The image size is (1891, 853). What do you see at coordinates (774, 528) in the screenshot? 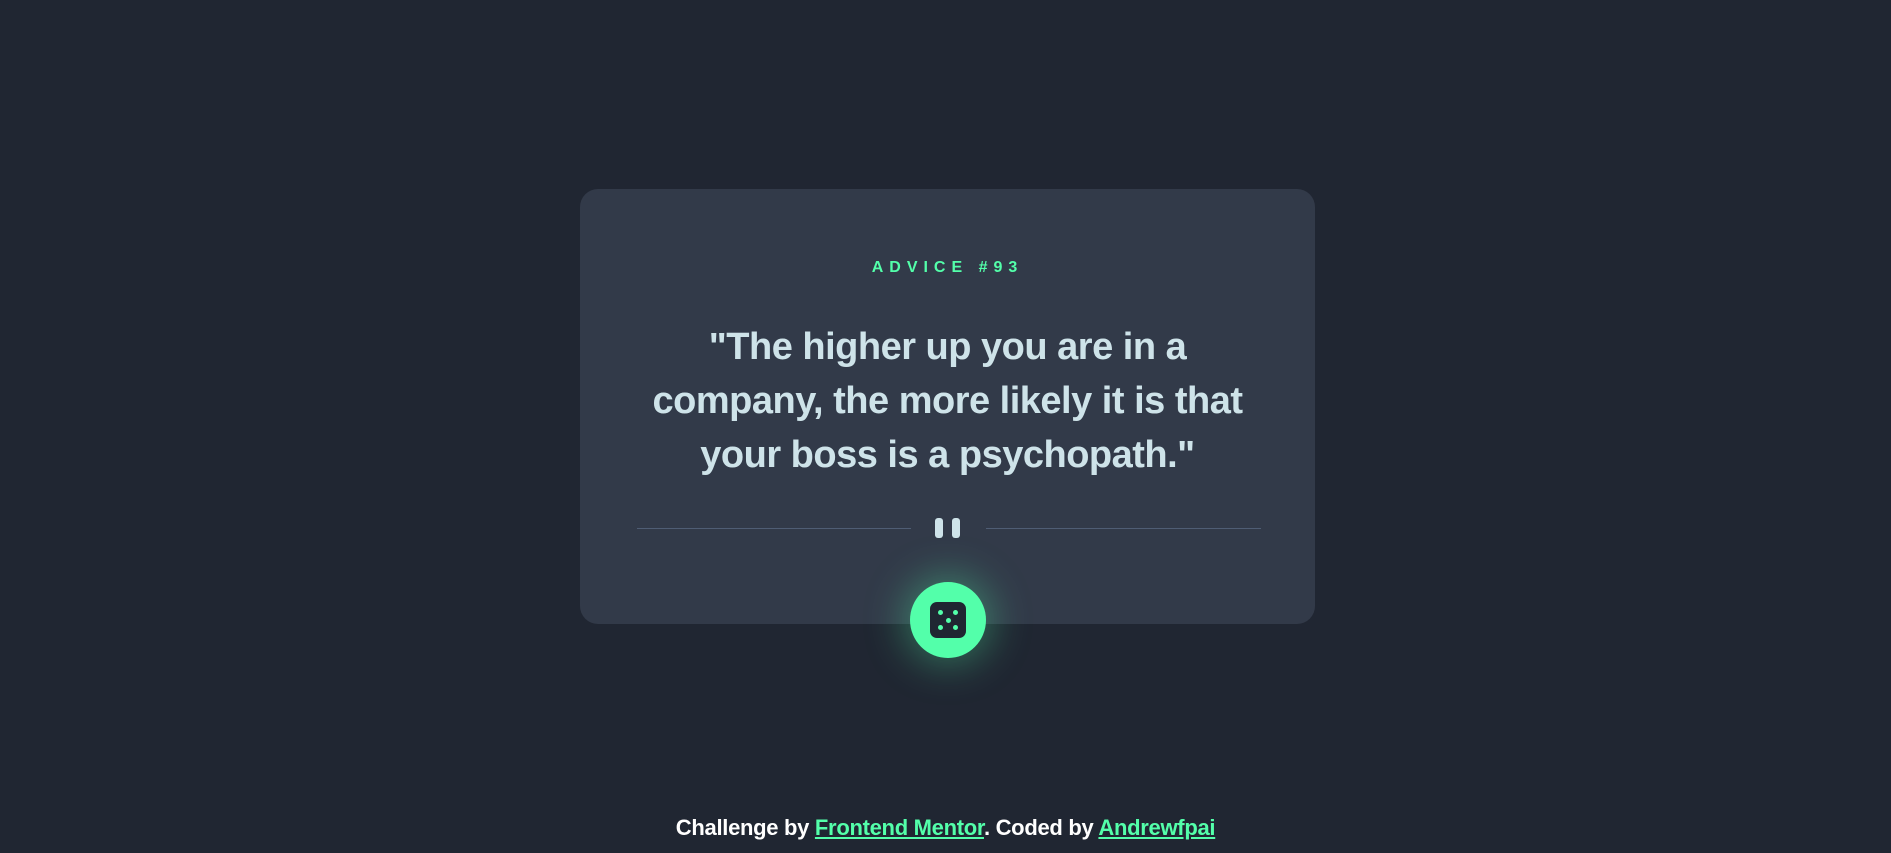
I see `divider-line-left` at bounding box center [774, 528].